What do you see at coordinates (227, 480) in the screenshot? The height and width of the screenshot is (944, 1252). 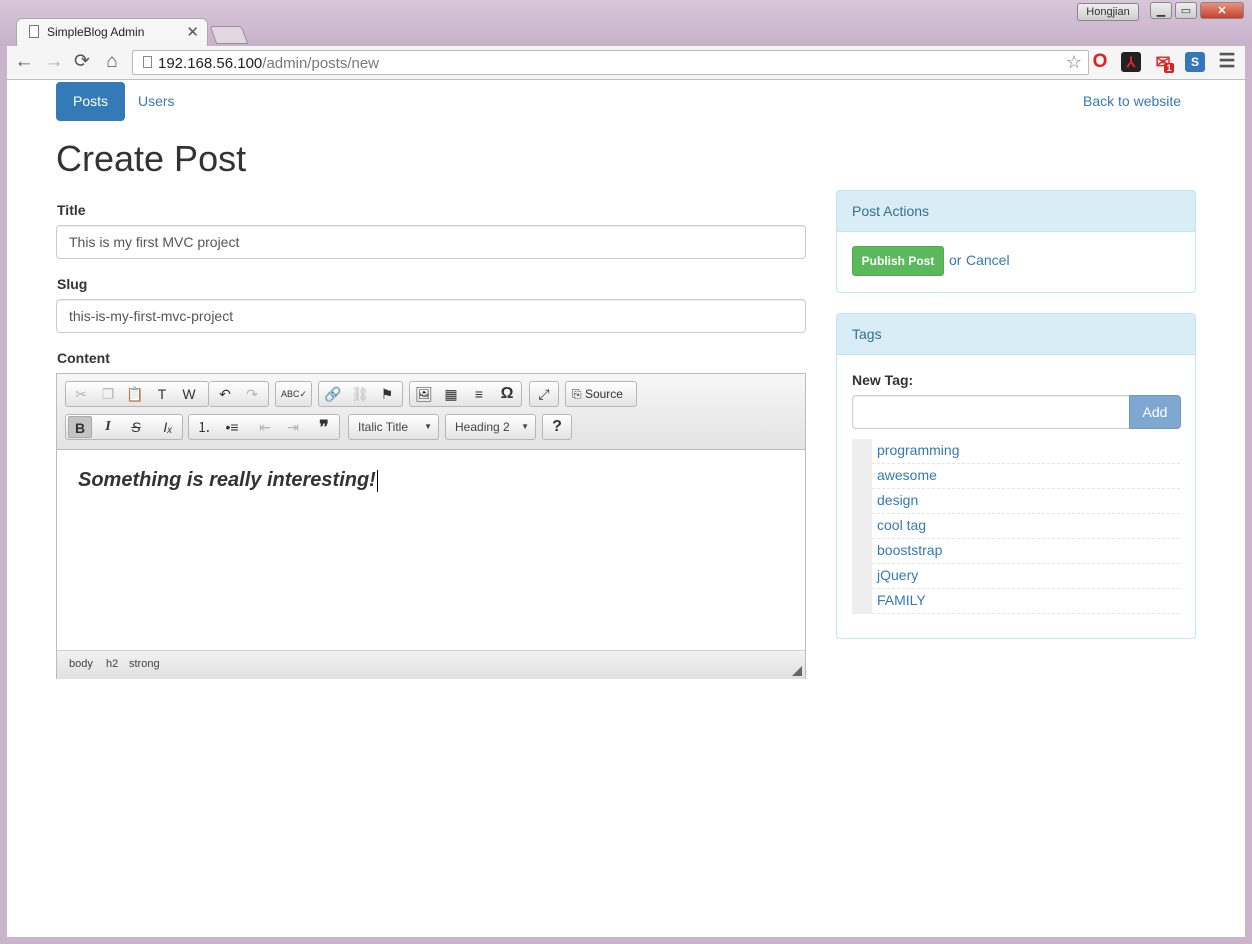 I see `editor-strong-text: Something is really interesting!` at bounding box center [227, 480].